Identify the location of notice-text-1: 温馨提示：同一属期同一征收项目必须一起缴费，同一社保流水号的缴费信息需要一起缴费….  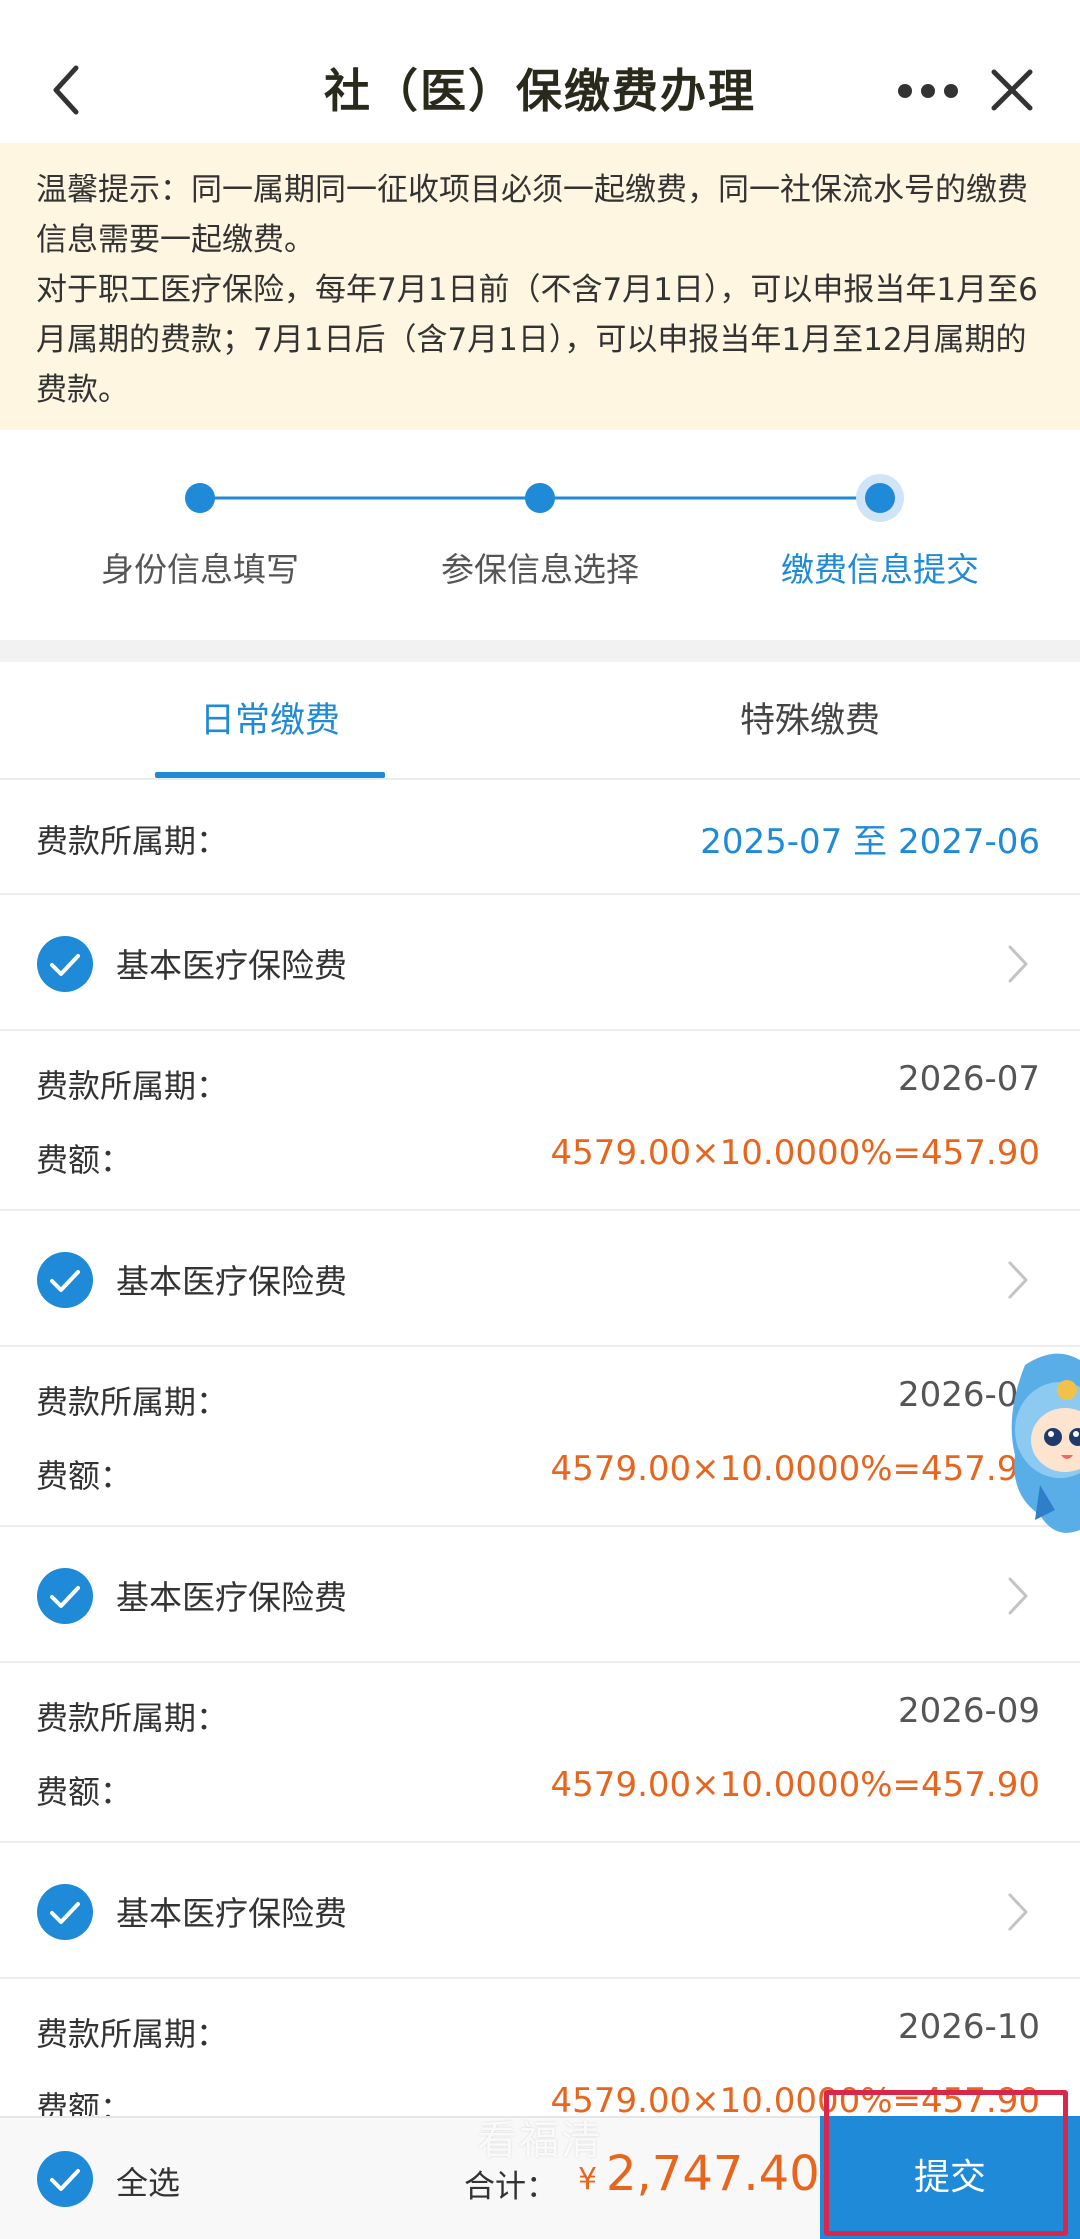
(532, 215).